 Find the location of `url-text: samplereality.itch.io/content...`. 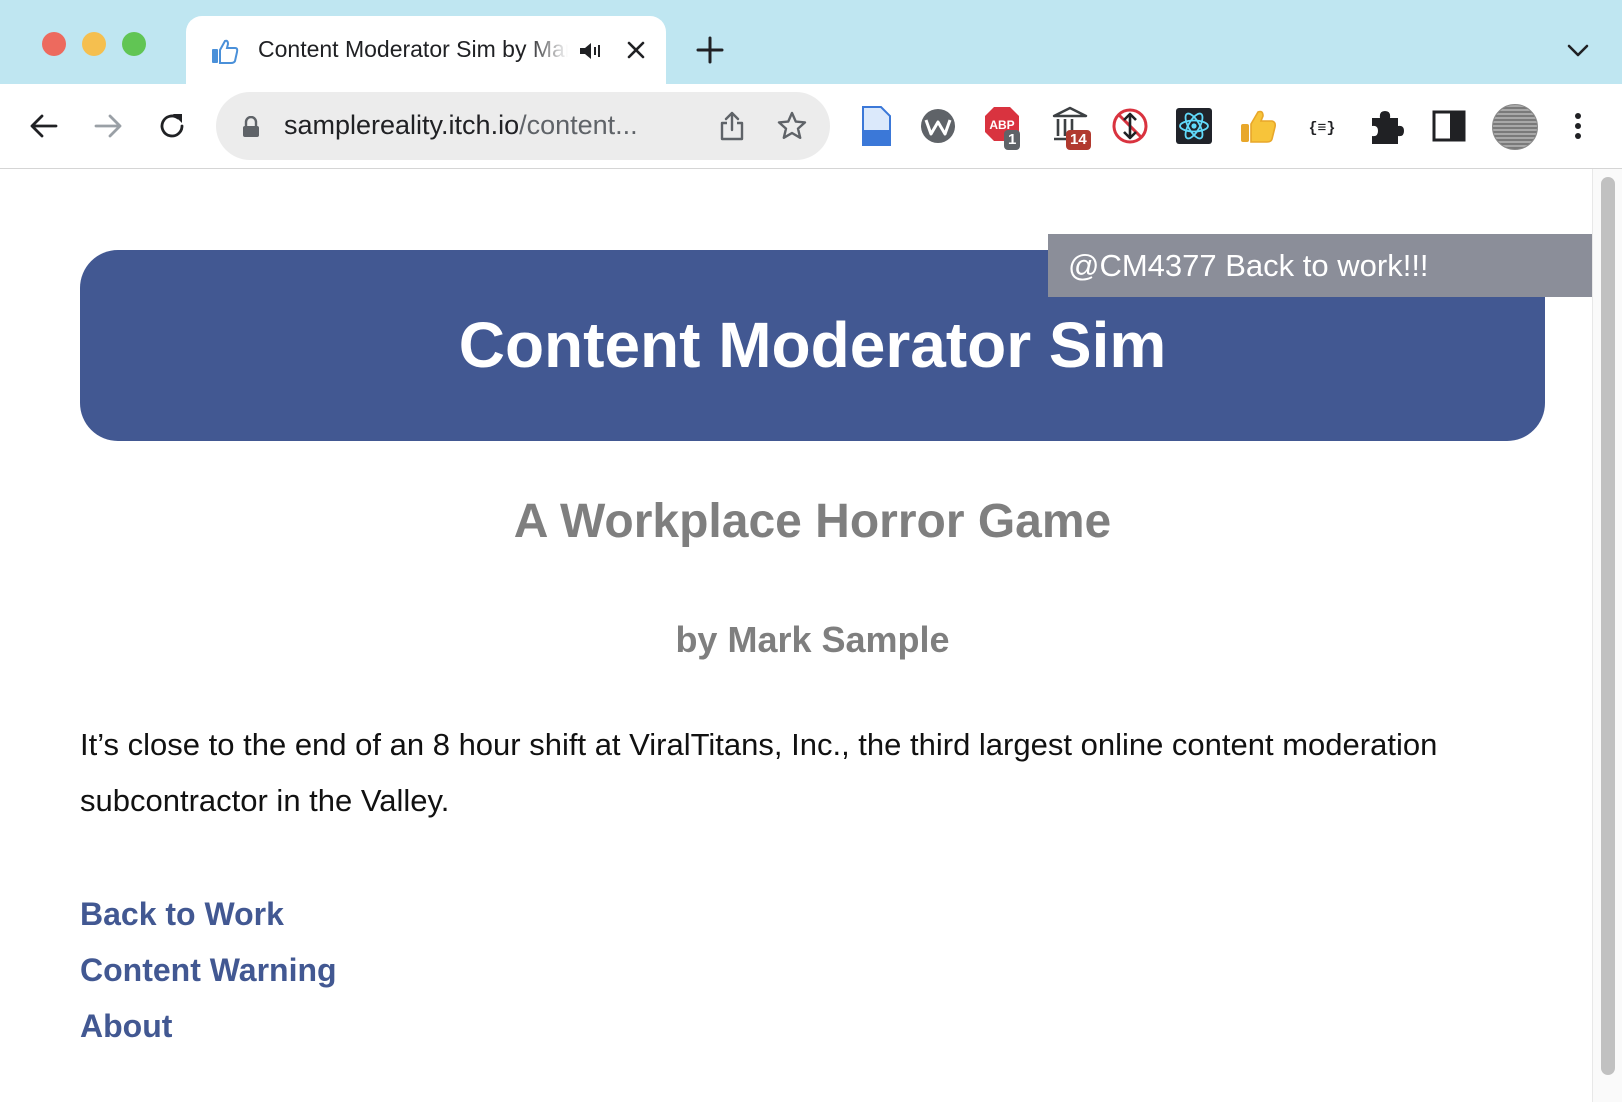

url-text: samplereality.itch.io/content... is located at coordinates (489, 125).